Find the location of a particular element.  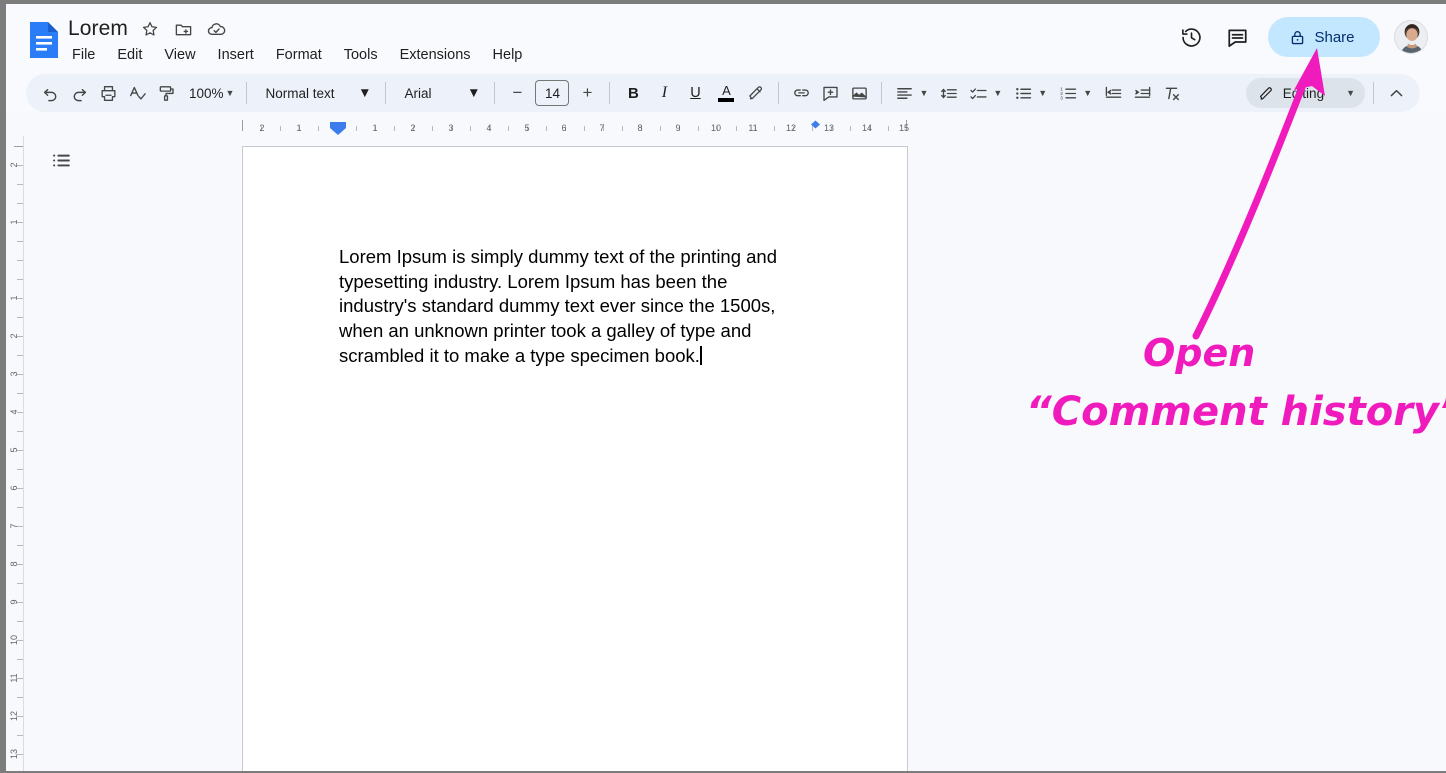

checklist-icon is located at coordinates (978, 93).